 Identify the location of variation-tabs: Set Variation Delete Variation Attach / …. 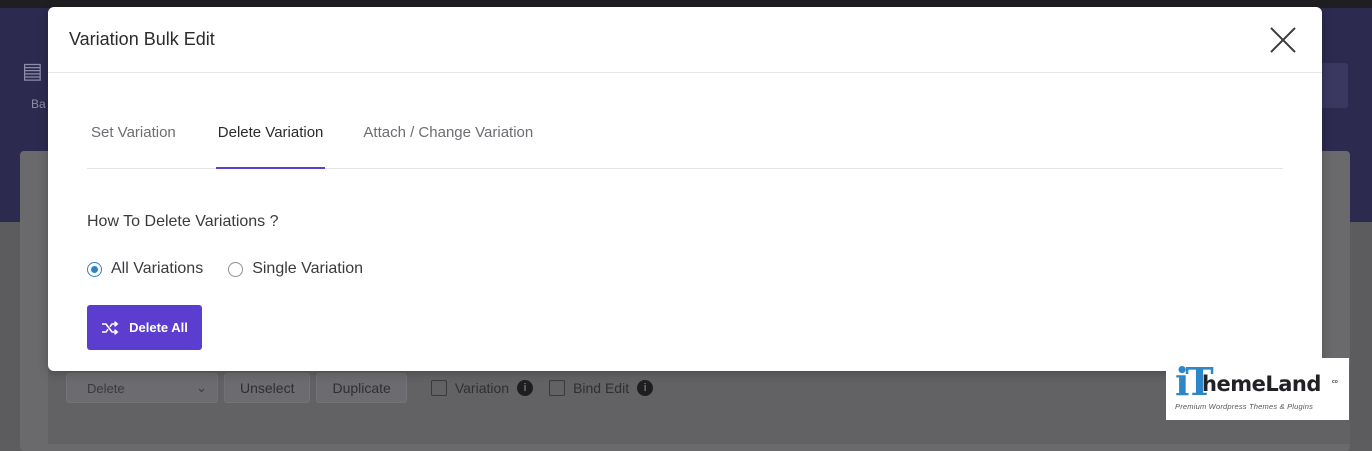
(685, 141).